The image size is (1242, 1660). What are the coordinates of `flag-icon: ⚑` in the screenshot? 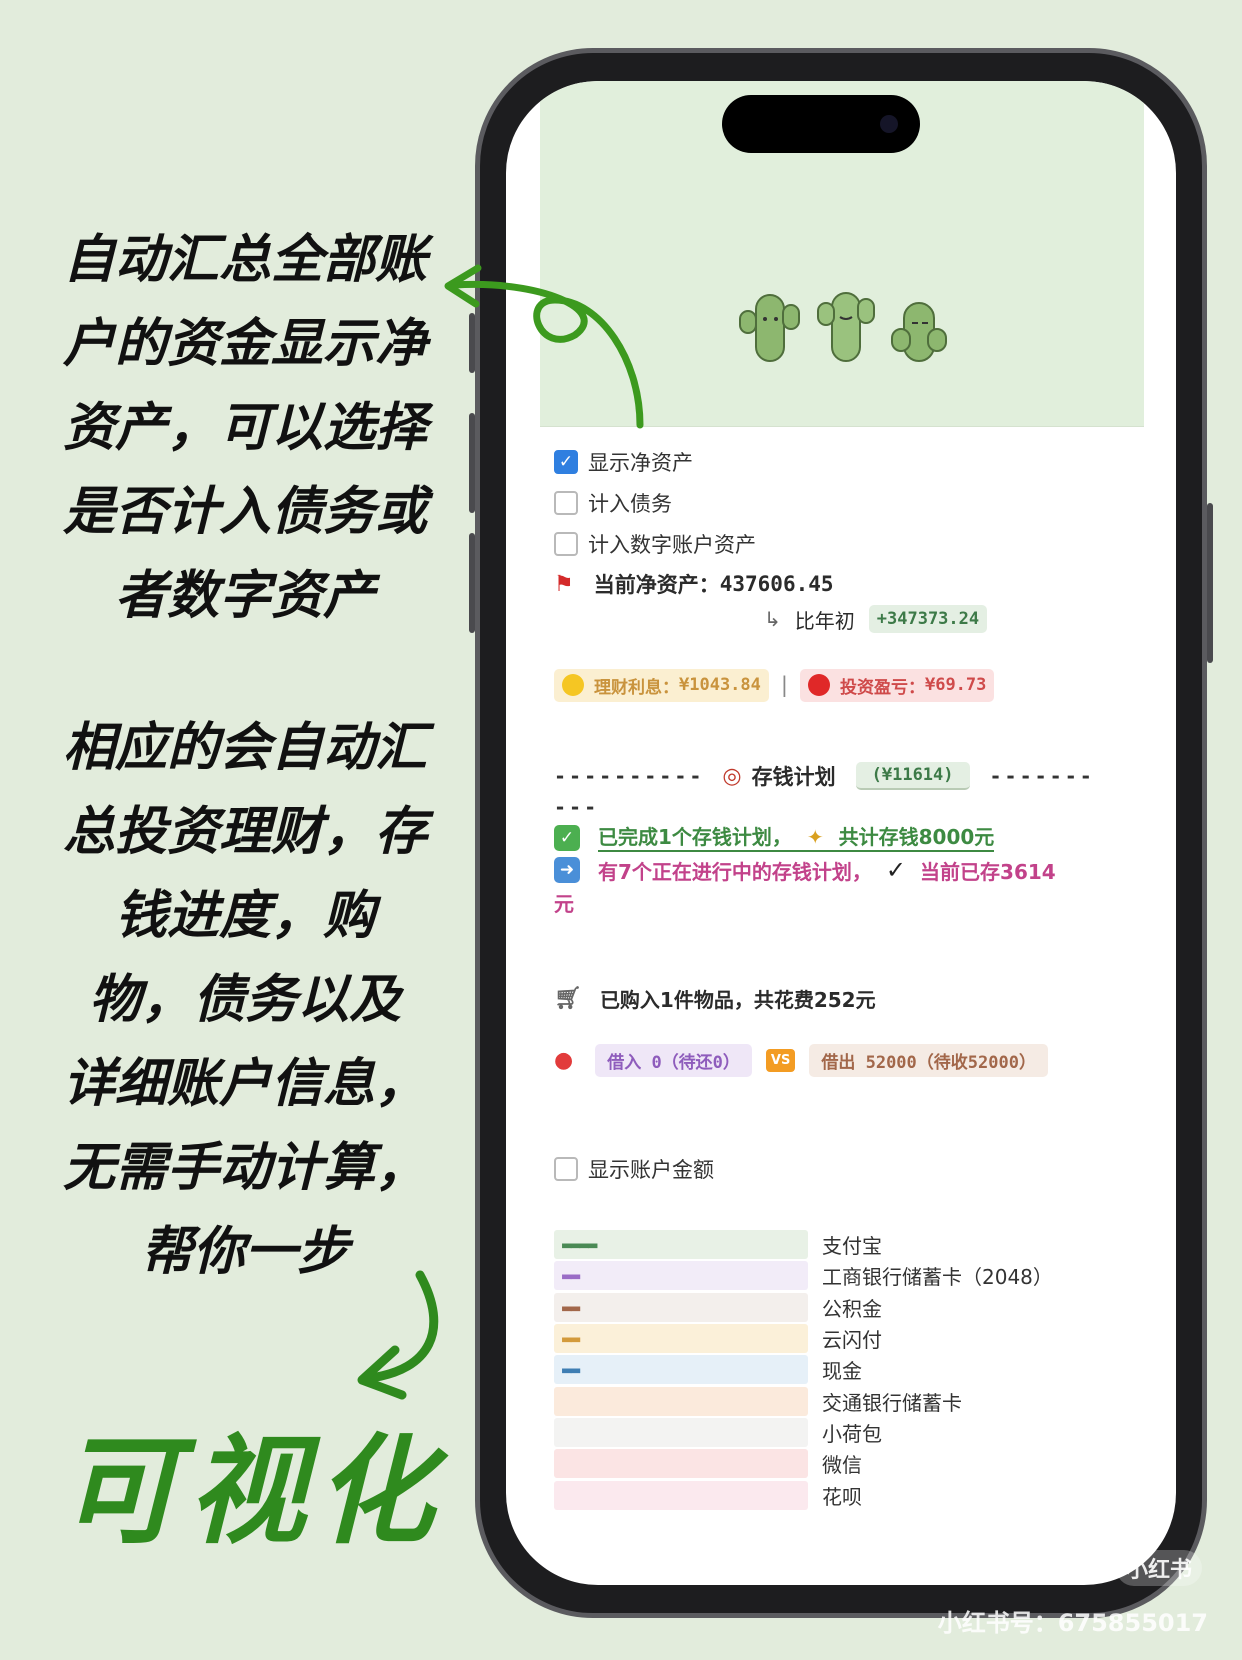 It's located at (564, 584).